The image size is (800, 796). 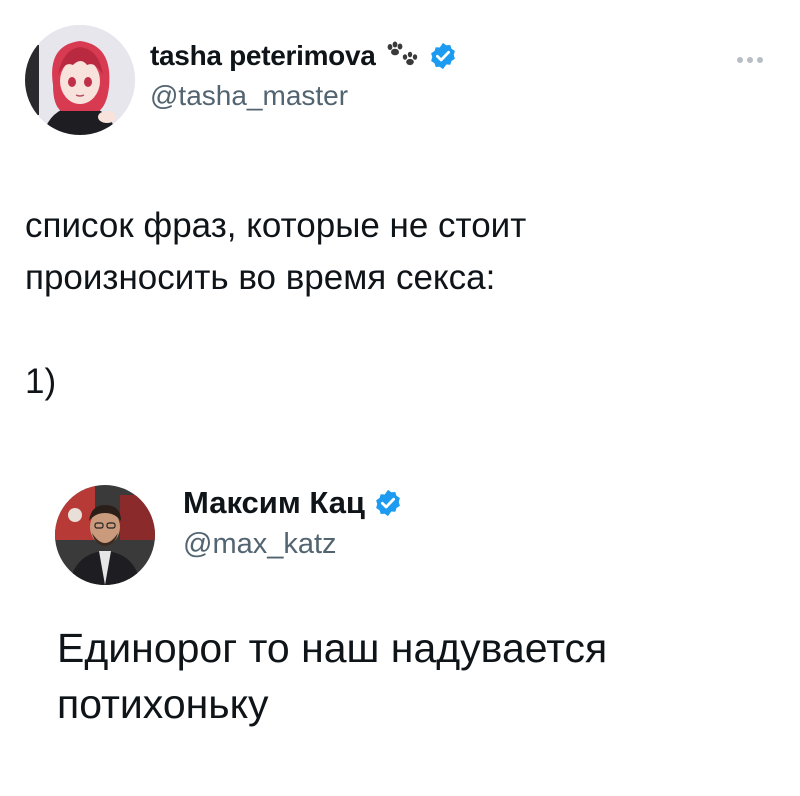 I want to click on author-handle: @tasha_master, so click(x=249, y=96).